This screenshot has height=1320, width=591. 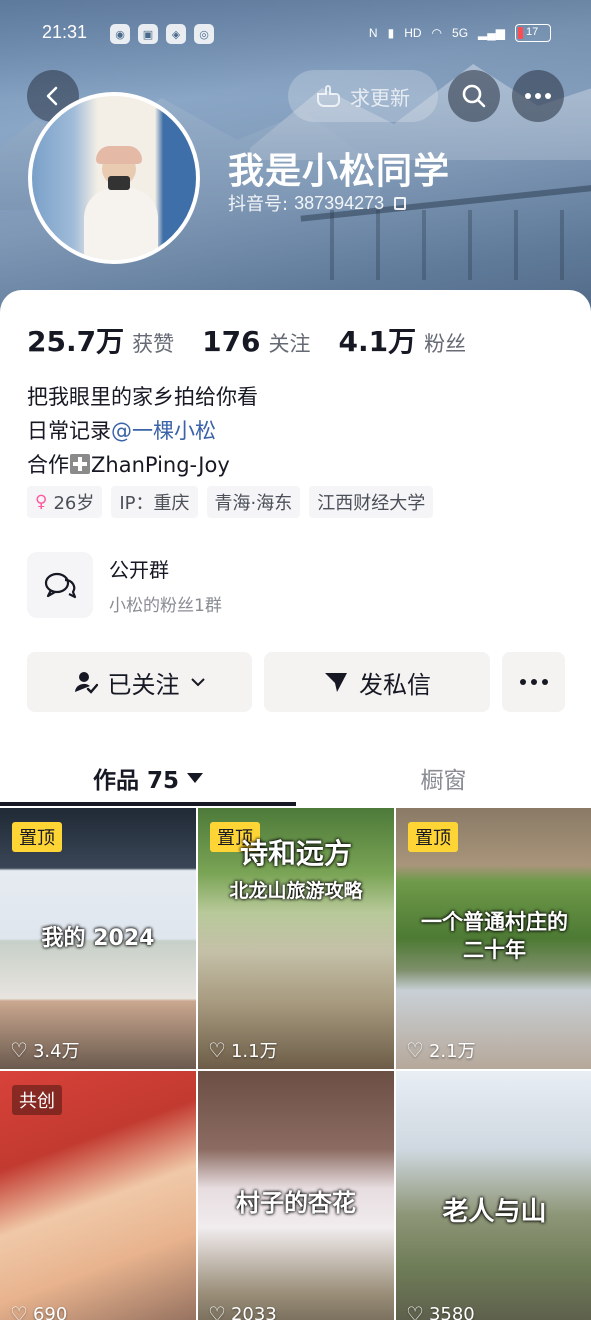 I want to click on video-likes: ♡ 2033, so click(x=242, y=1311).